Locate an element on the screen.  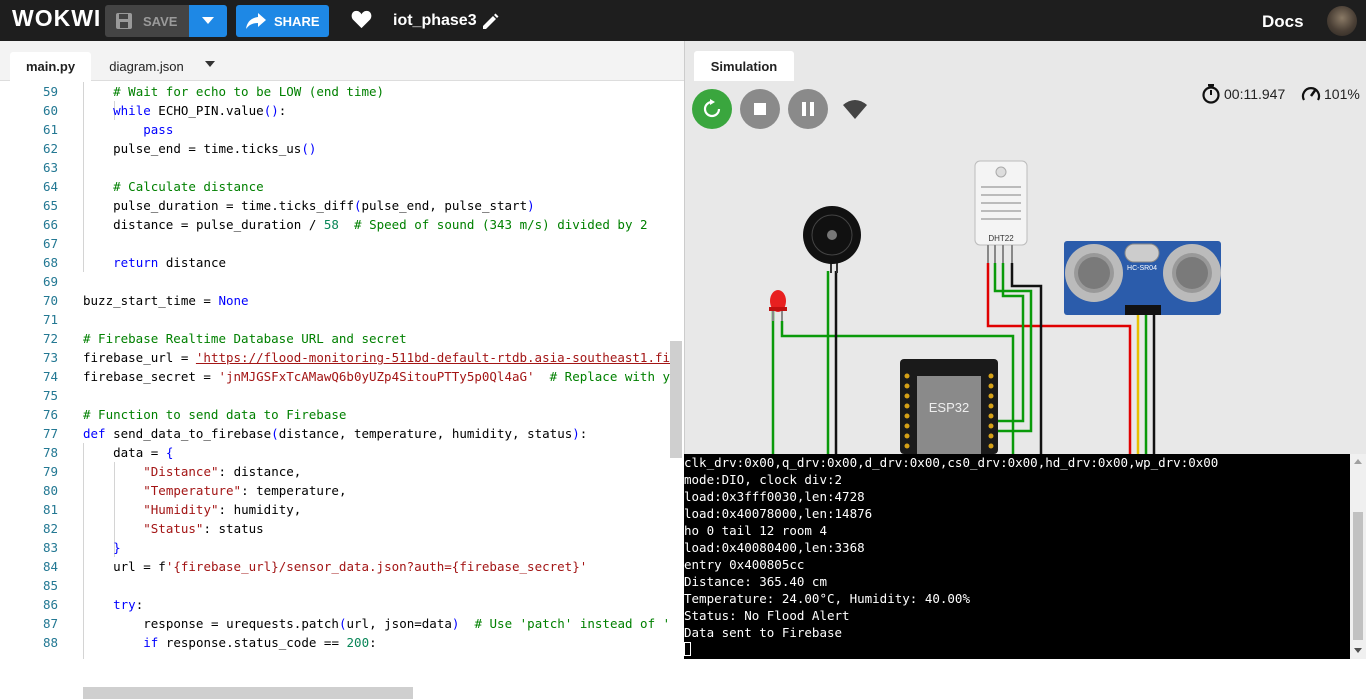
line-number: 84 is located at coordinates (50, 566).